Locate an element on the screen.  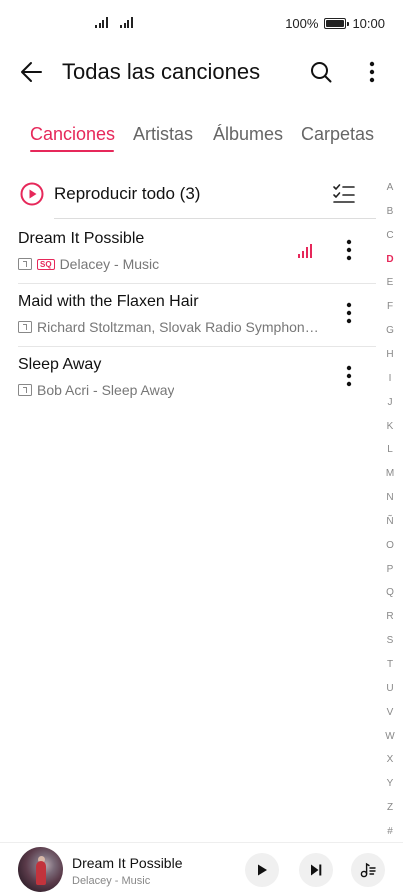
status-right: 100% 10:00 is located at coordinates (335, 23).